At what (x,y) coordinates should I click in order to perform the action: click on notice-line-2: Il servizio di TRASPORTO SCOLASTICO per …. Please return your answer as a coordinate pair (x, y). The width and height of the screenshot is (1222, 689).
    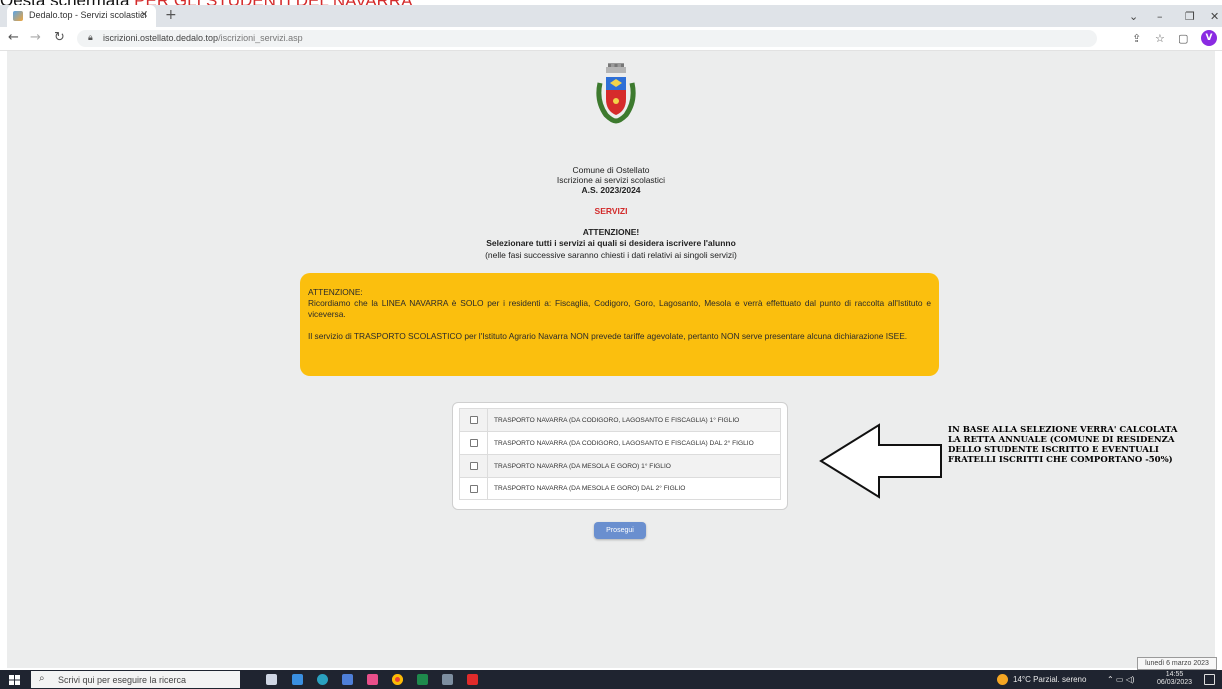
    Looking at the image, I should click on (608, 336).